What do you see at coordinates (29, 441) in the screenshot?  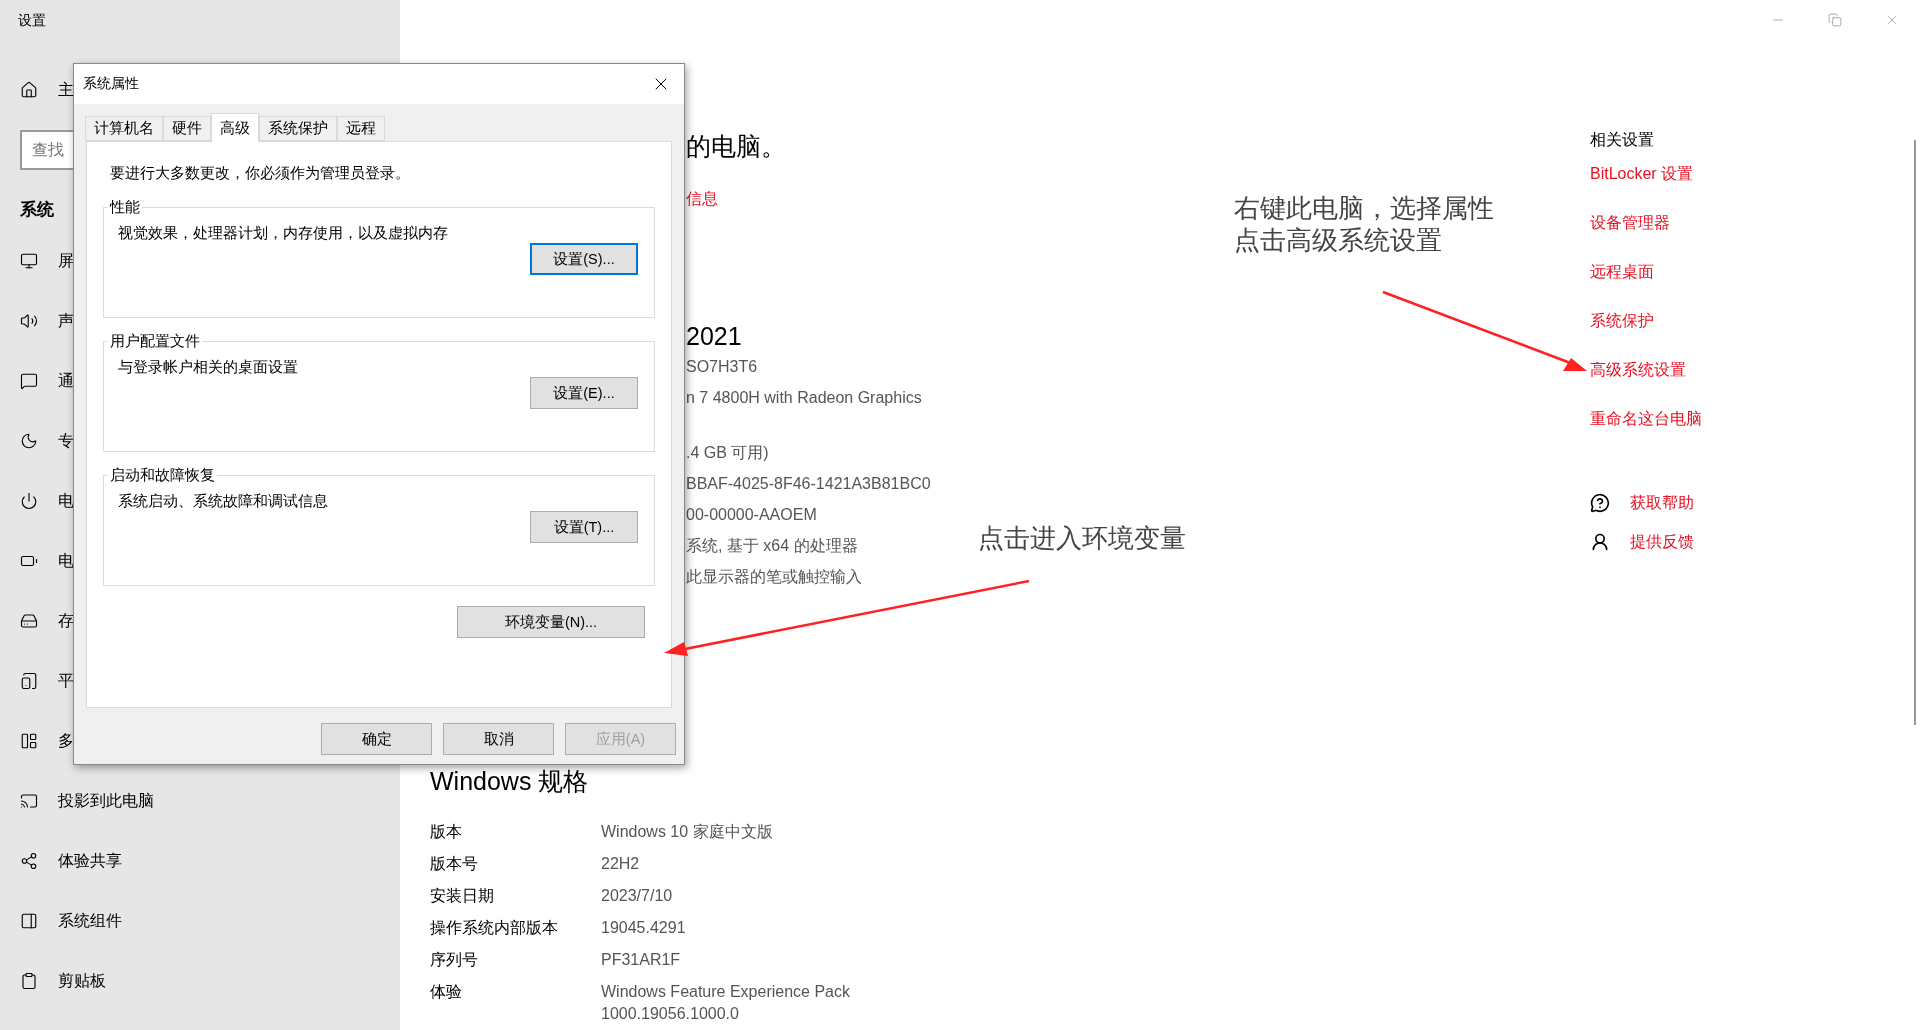 I see `moon-icon` at bounding box center [29, 441].